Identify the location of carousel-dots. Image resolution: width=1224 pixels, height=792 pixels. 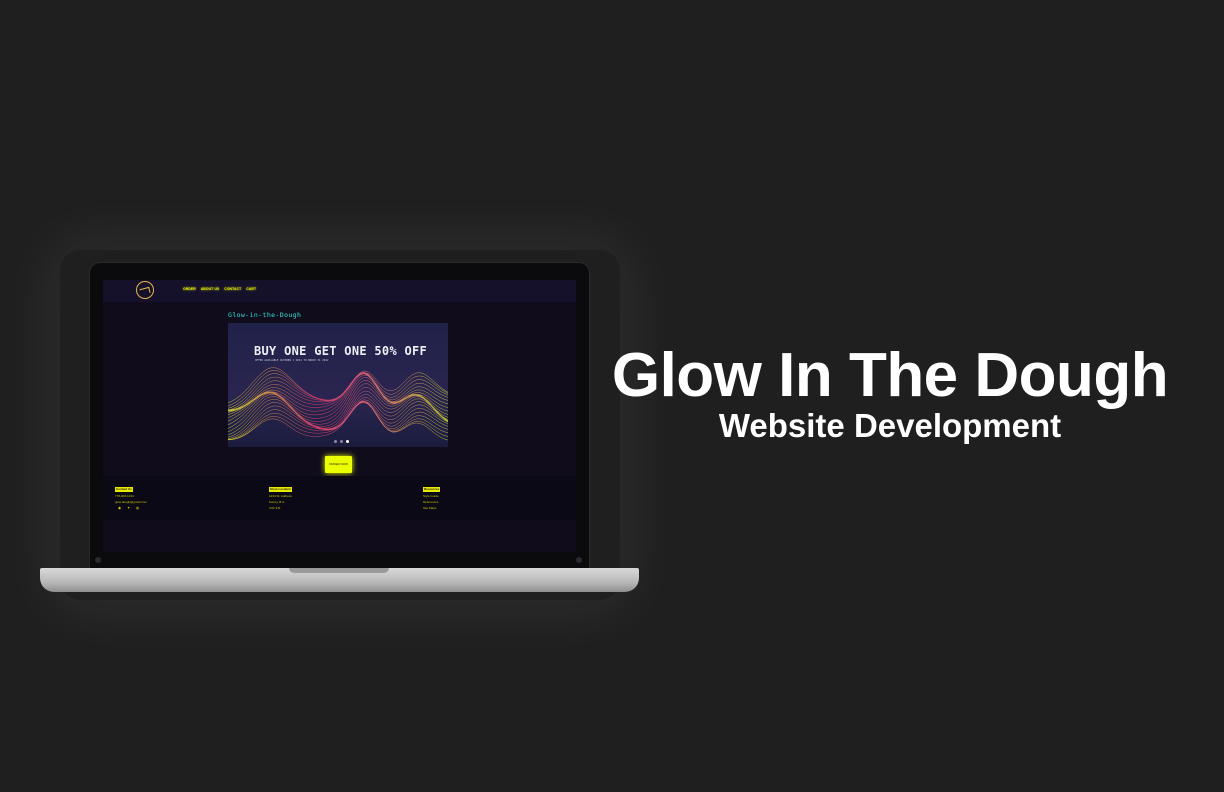
(341, 441).